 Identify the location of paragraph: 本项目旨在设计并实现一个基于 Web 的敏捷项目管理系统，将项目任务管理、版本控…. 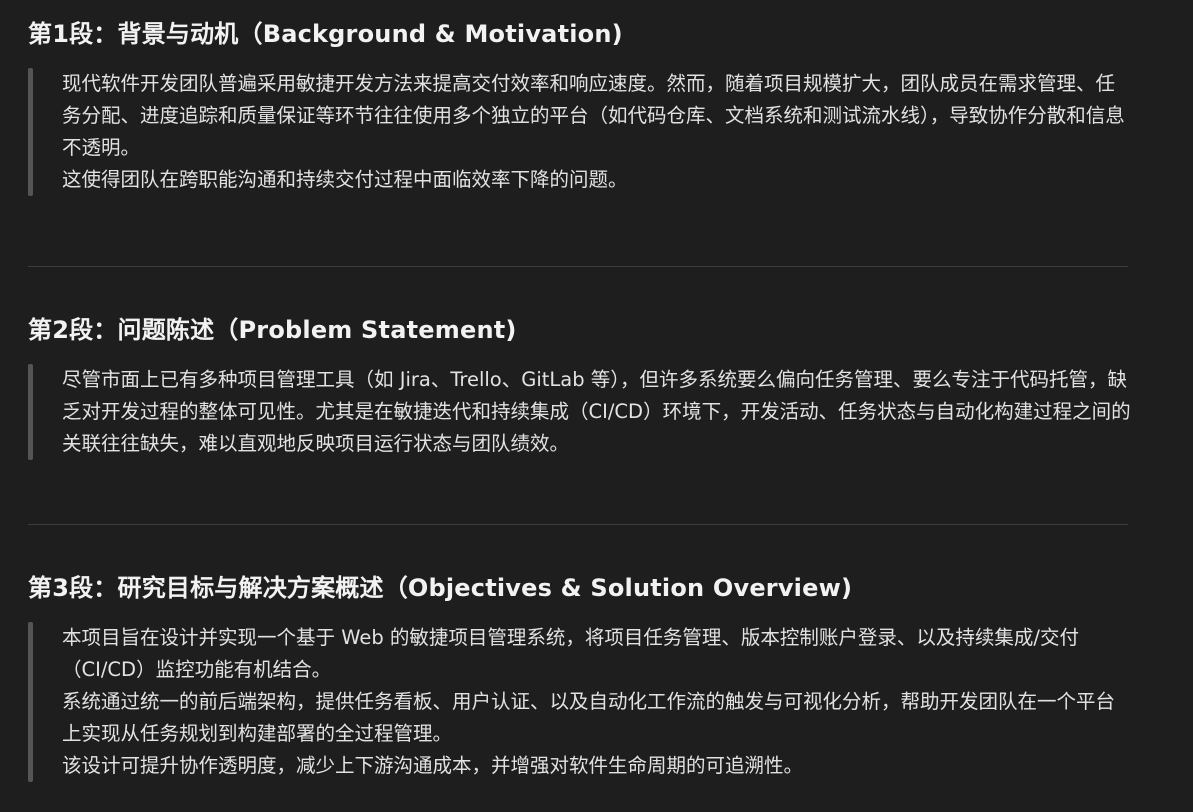
(570, 653).